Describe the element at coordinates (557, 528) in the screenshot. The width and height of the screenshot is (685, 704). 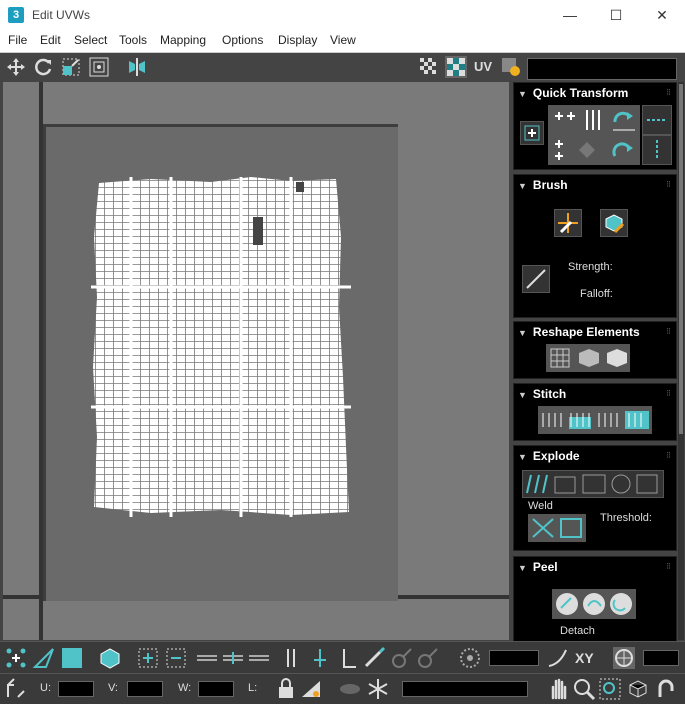
I see `weld-tools-button` at that location.